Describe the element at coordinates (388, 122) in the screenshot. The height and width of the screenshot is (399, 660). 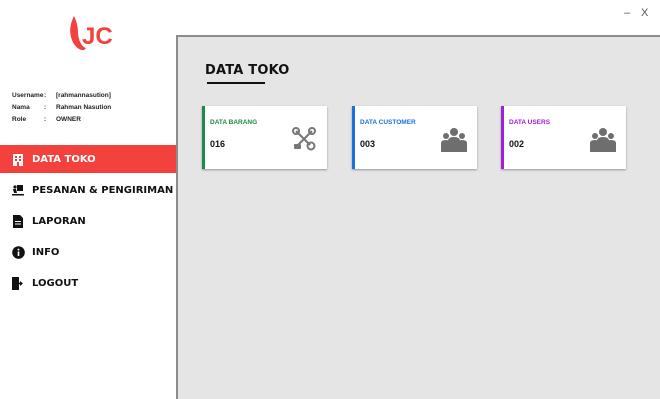
I see `card-label: DATA CUSTOMER` at that location.